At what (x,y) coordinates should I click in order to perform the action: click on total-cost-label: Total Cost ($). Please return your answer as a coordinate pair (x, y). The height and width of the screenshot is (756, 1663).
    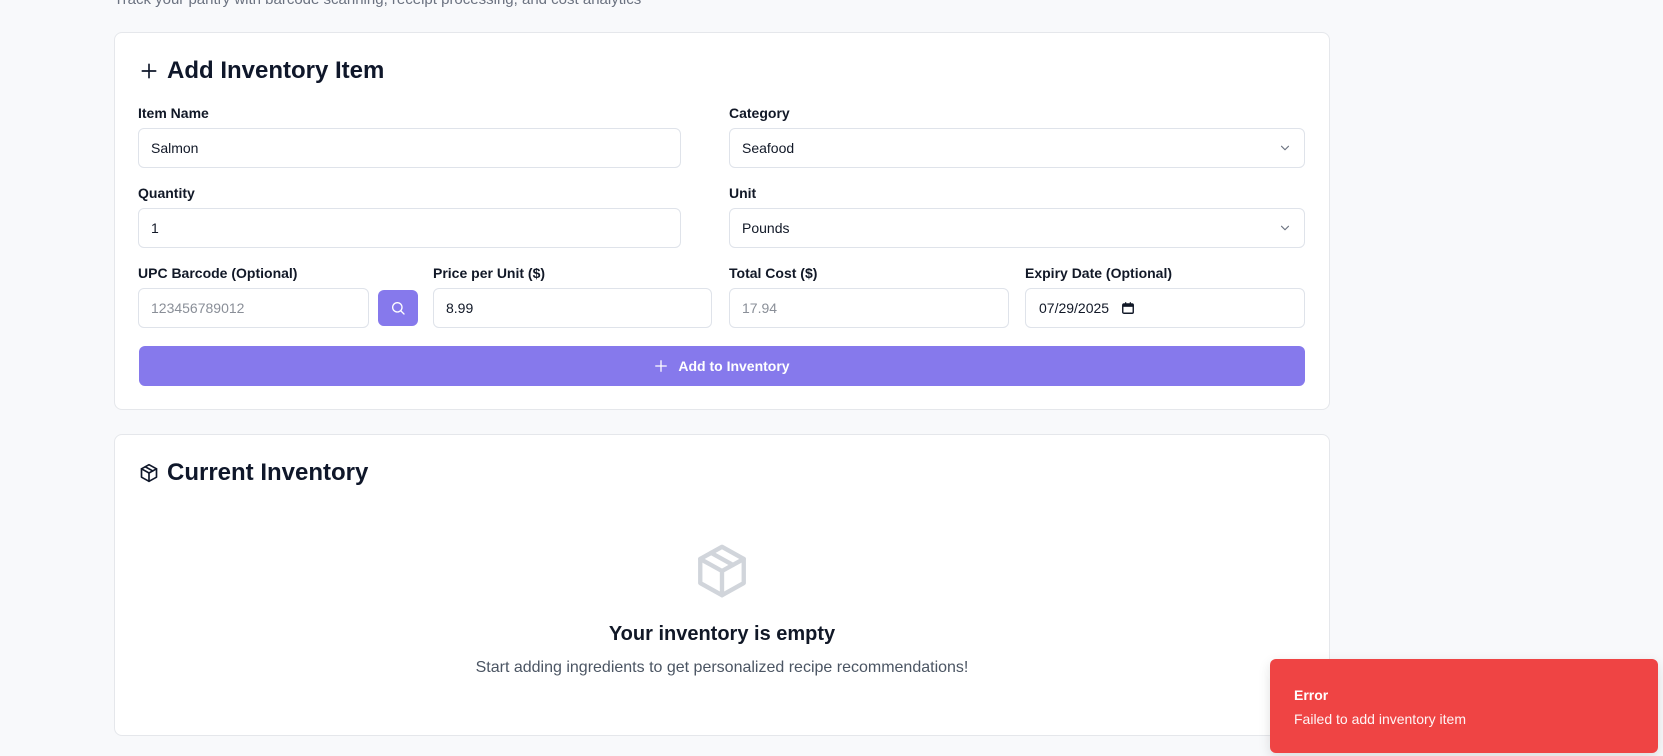
    Looking at the image, I should click on (773, 273).